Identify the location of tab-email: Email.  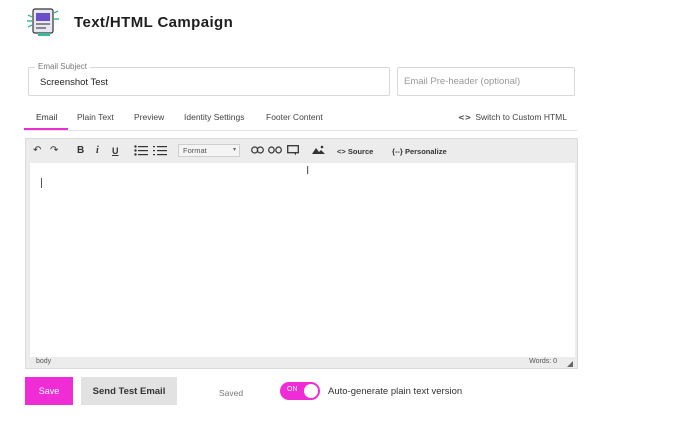
(46, 117).